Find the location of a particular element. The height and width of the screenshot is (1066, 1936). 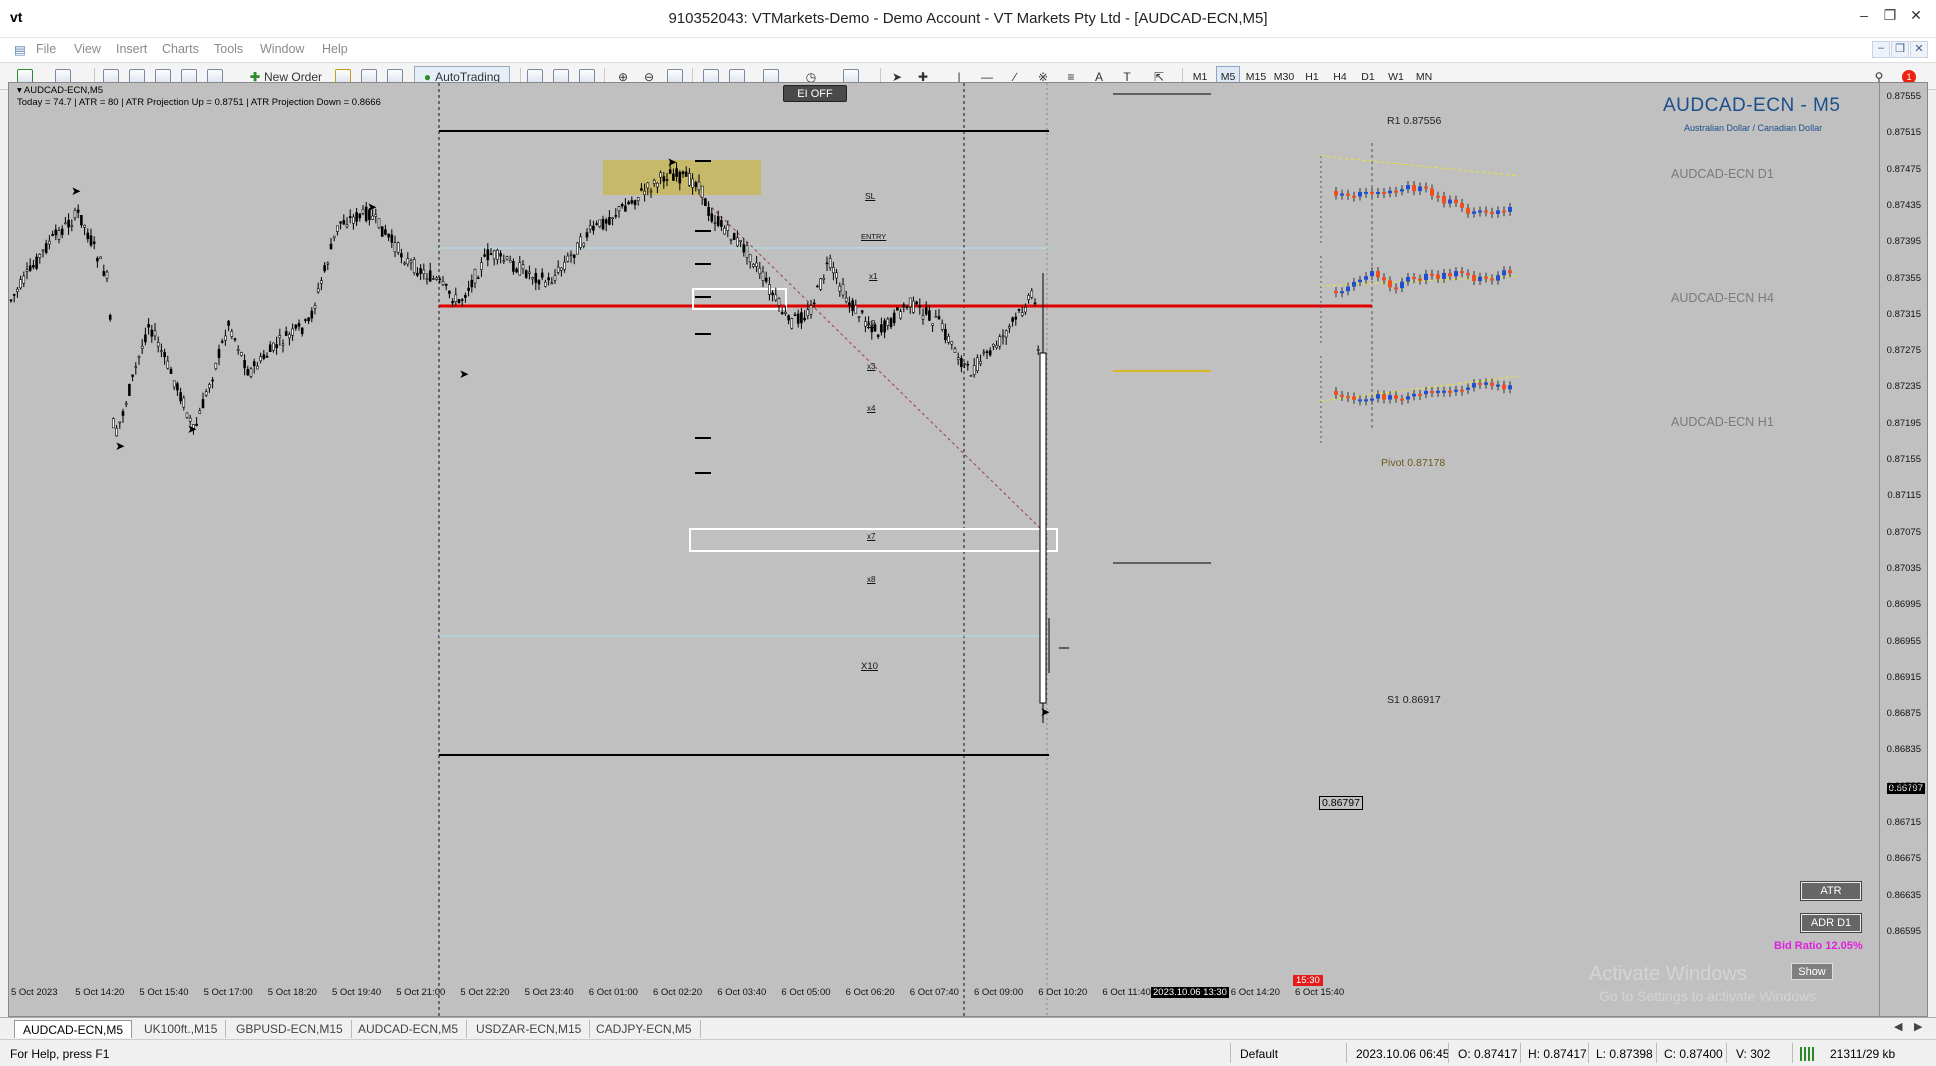

menu-view: View is located at coordinates (87, 49).